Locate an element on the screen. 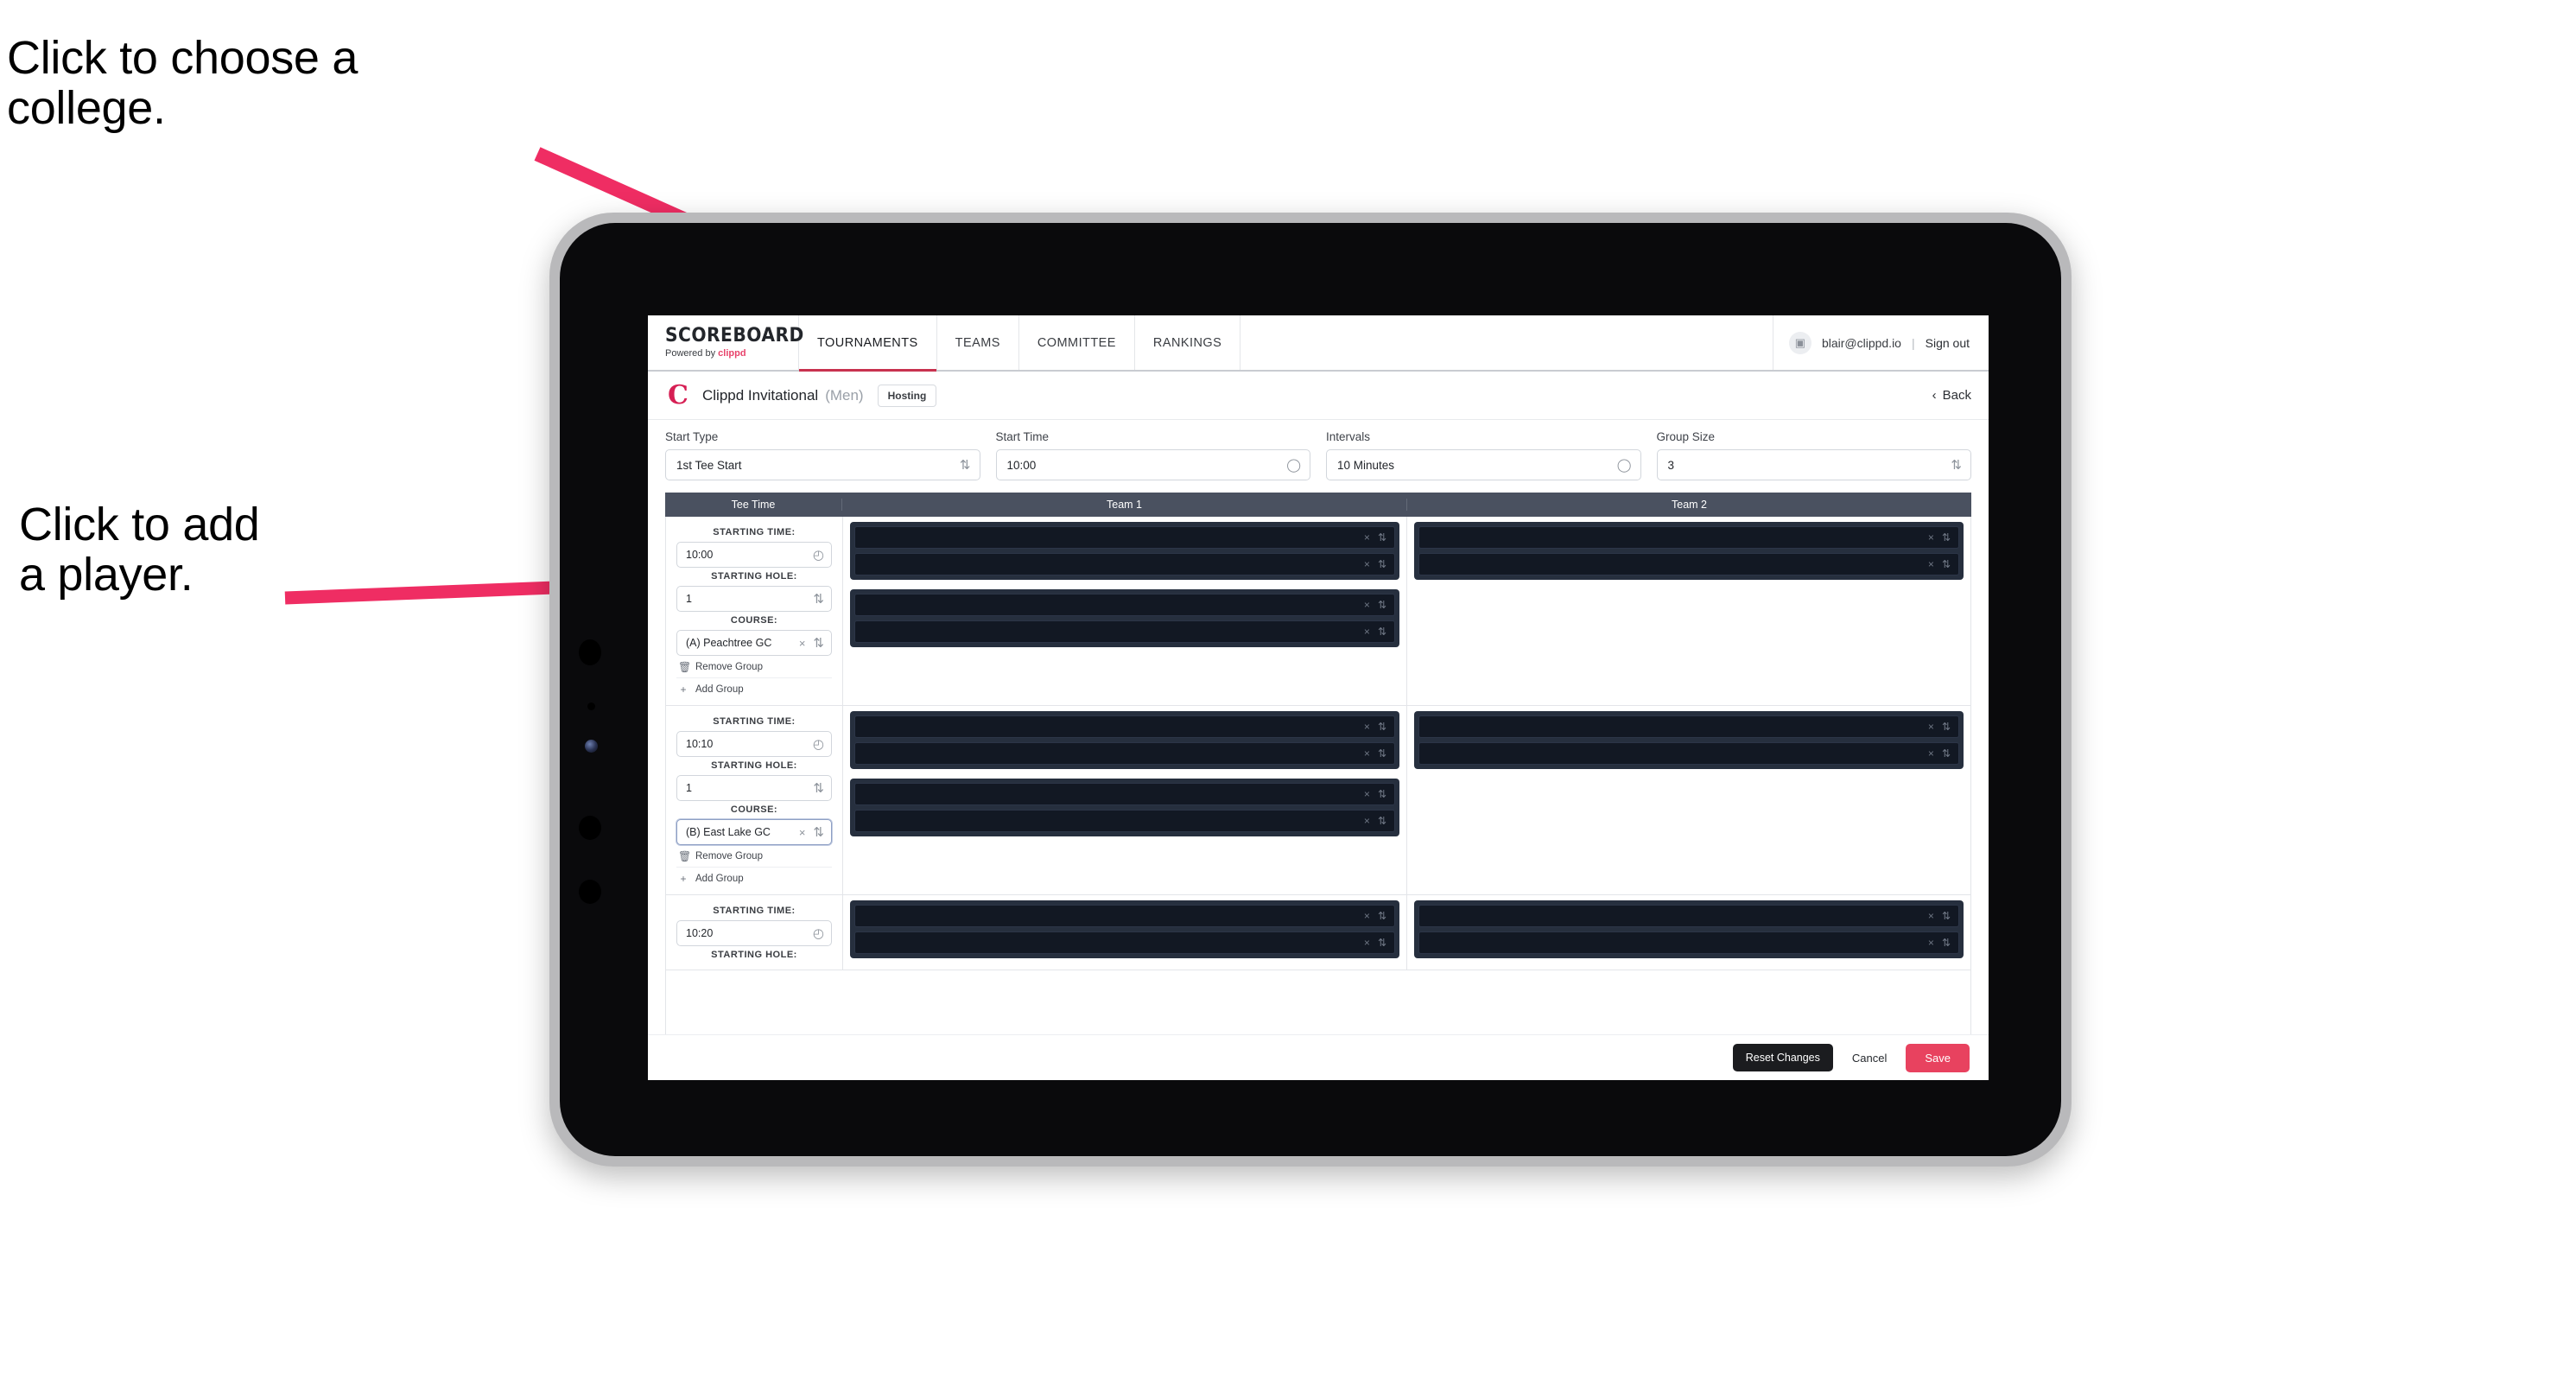 The image size is (2576, 1386). starting-time-label: STARTING TIME: is located at coordinates (754, 721).